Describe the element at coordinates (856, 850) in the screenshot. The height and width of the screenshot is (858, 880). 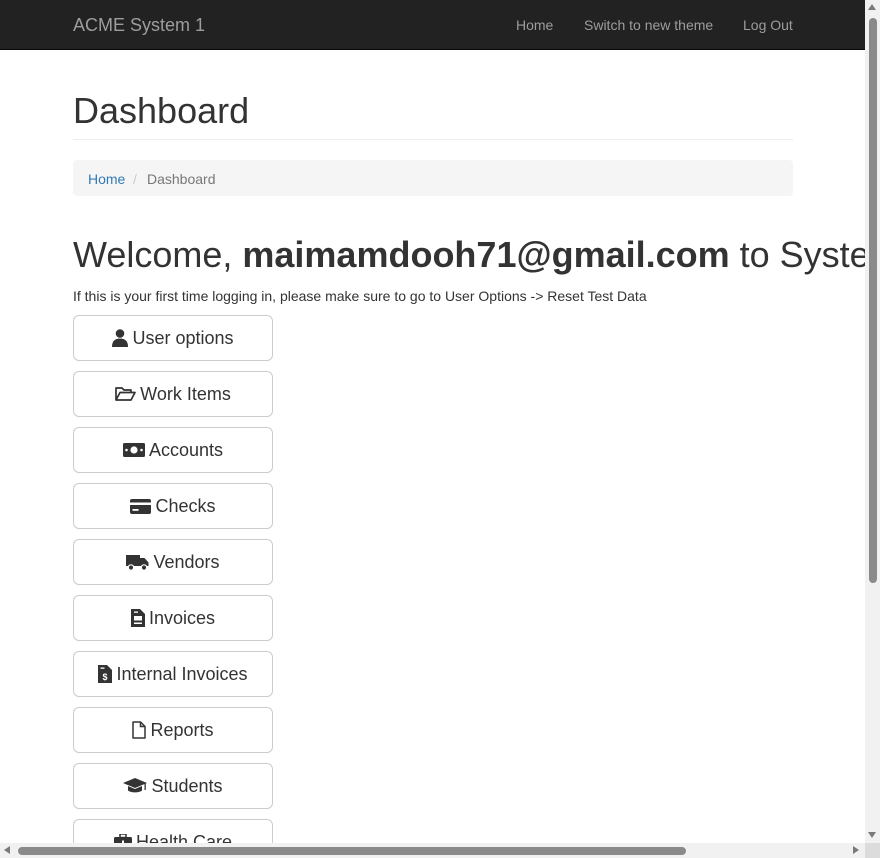
I see `scroll-right-arrow-icon` at that location.